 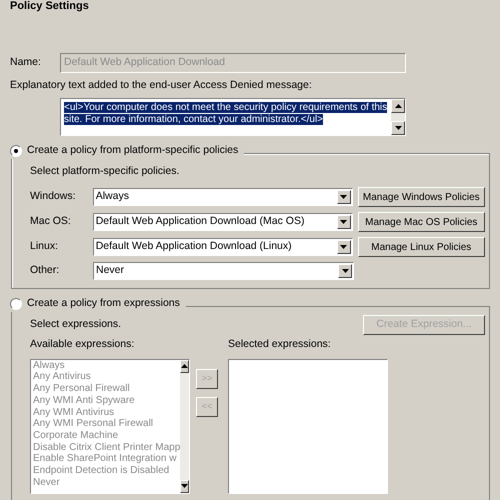 What do you see at coordinates (421, 247) in the screenshot?
I see `manage-policies-button: Manage Linux Policies` at bounding box center [421, 247].